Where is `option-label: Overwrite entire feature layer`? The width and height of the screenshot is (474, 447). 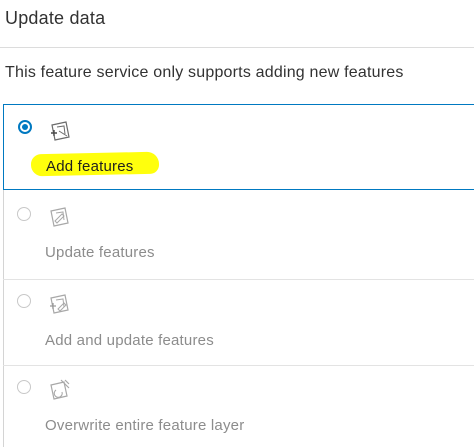
option-label: Overwrite entire feature layer is located at coordinates (145, 425).